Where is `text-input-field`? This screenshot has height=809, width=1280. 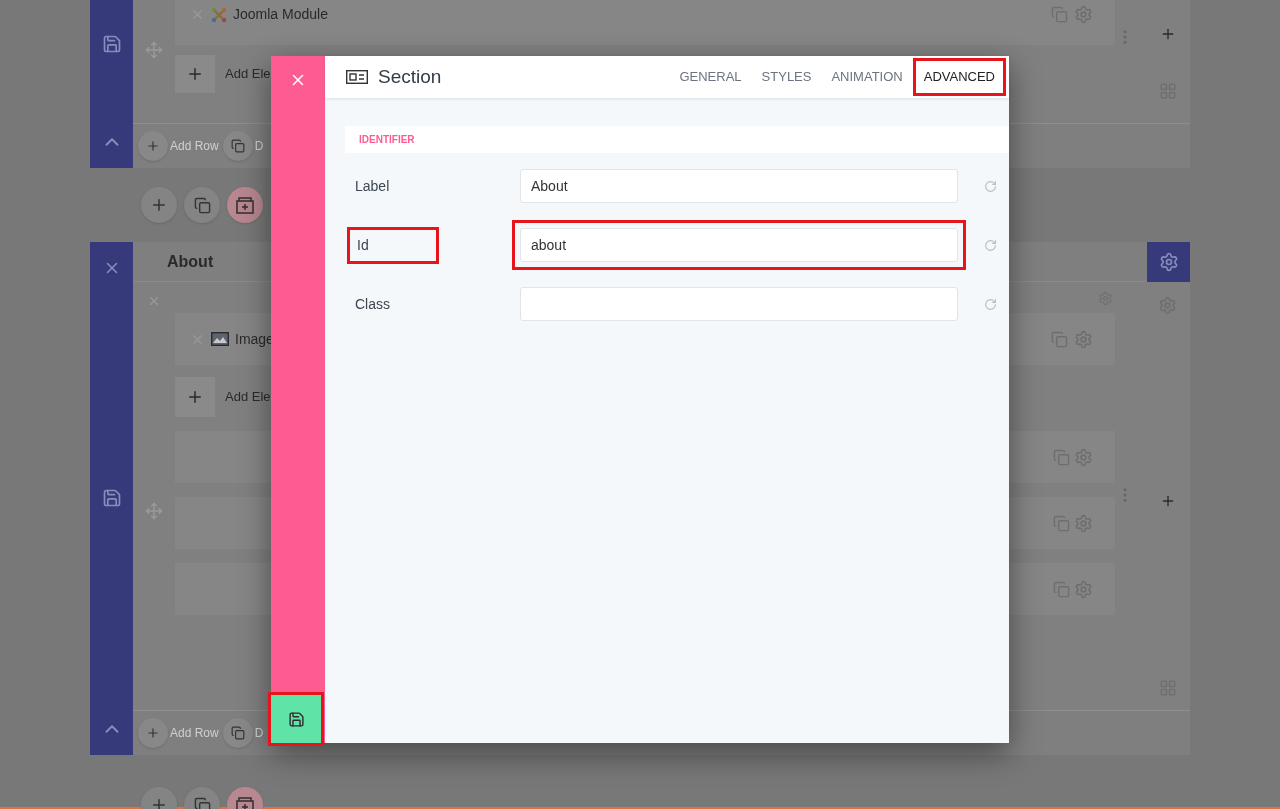
text-input-field is located at coordinates (739, 304).